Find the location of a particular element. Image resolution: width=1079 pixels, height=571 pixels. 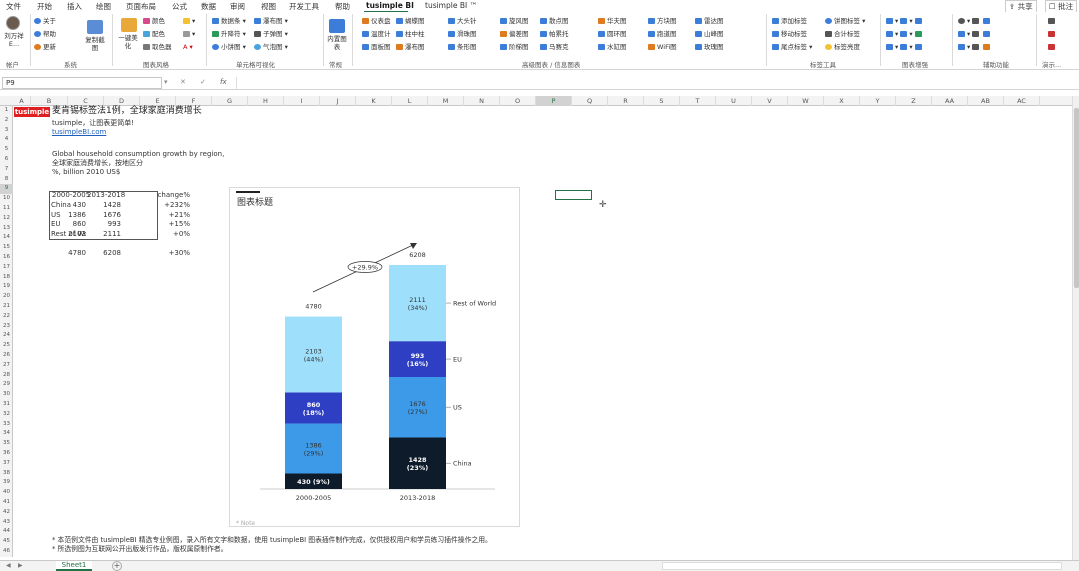

adv-chart-button-10: 偏差图 is located at coordinates (514, 34).